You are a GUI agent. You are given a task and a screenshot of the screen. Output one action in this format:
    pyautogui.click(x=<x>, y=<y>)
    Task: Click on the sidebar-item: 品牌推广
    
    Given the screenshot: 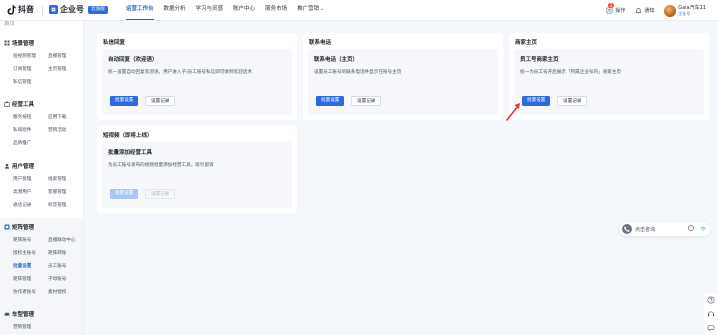 What is the action you would take?
    pyautogui.click(x=22, y=144)
    